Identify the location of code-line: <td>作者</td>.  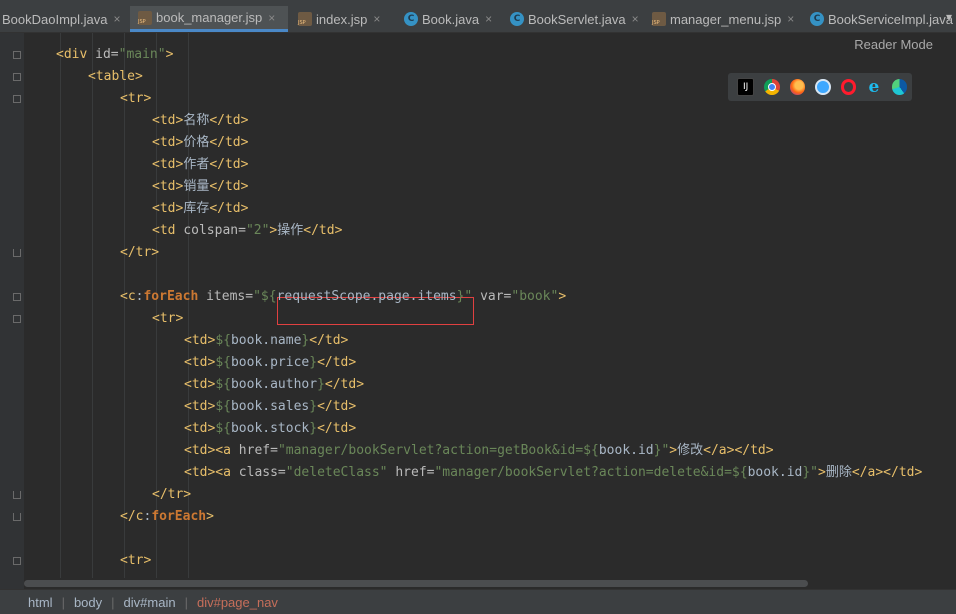
(200, 165).